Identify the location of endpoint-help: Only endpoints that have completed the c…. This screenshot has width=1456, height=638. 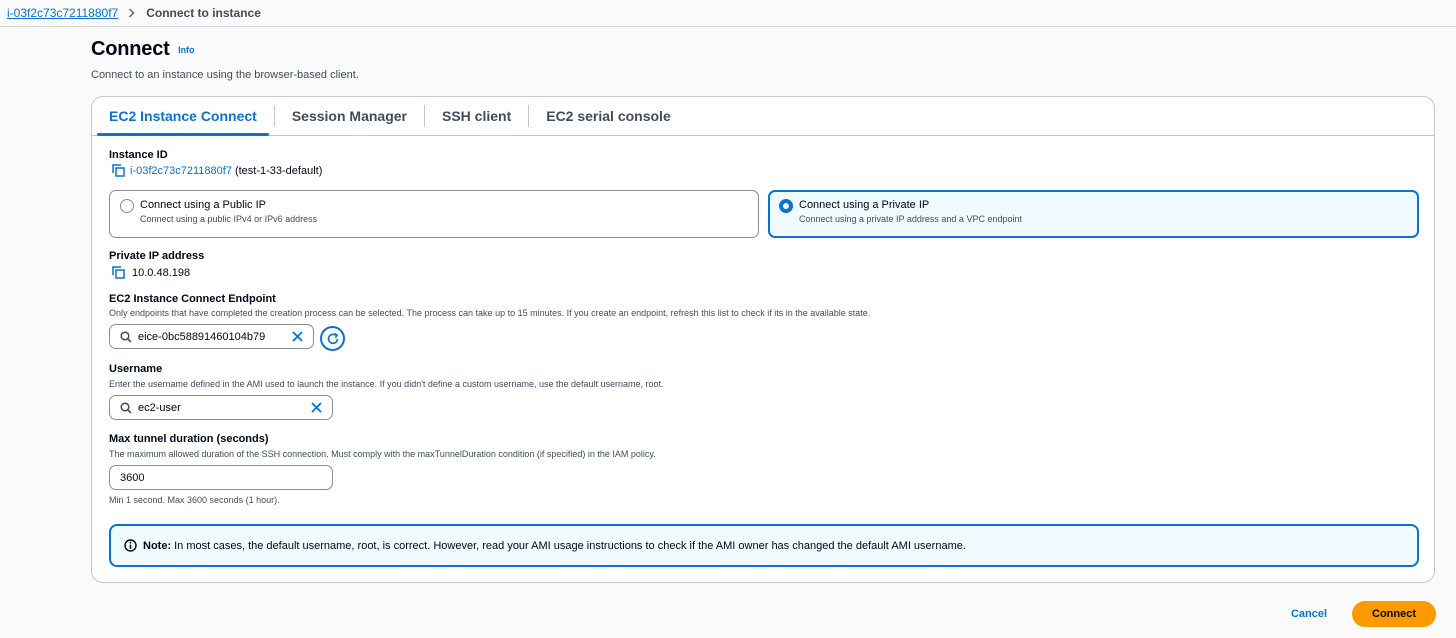
(490, 313).